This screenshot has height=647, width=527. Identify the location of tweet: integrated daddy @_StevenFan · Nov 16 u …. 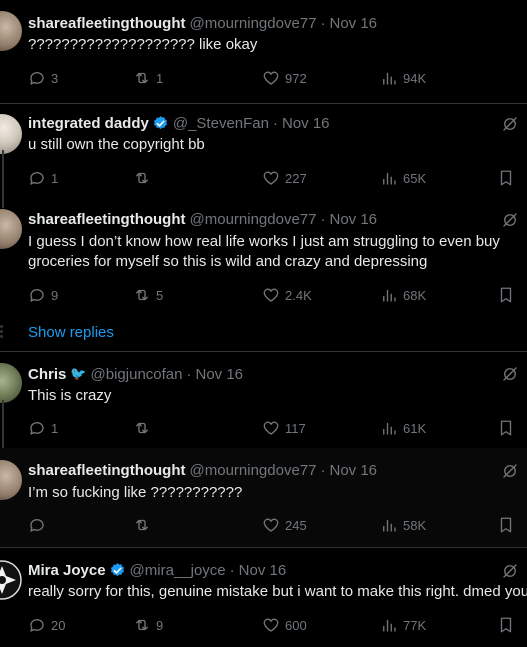
(263, 152).